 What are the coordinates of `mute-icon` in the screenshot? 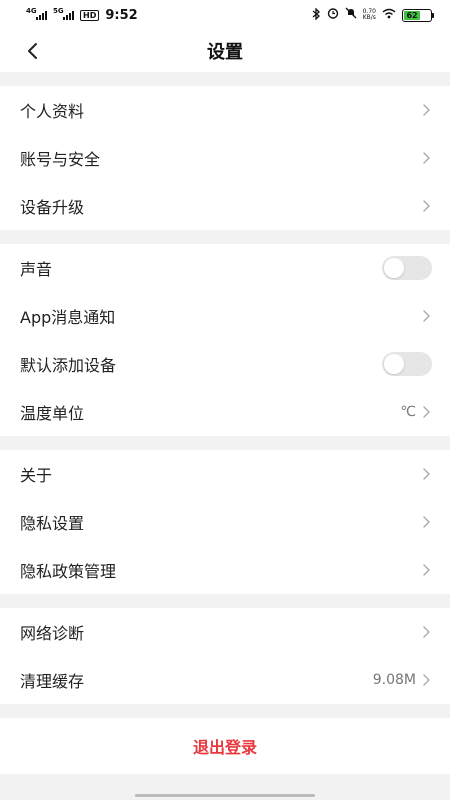 It's located at (351, 15).